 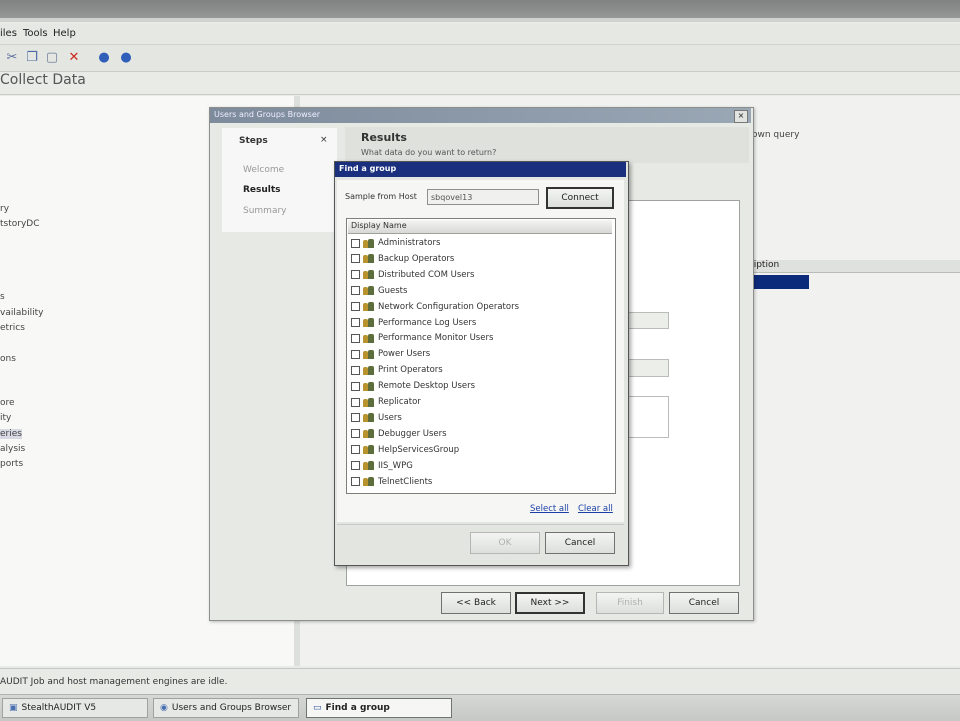 What do you see at coordinates (126, 57) in the screenshot?
I see `forward-circle-icon: ●` at bounding box center [126, 57].